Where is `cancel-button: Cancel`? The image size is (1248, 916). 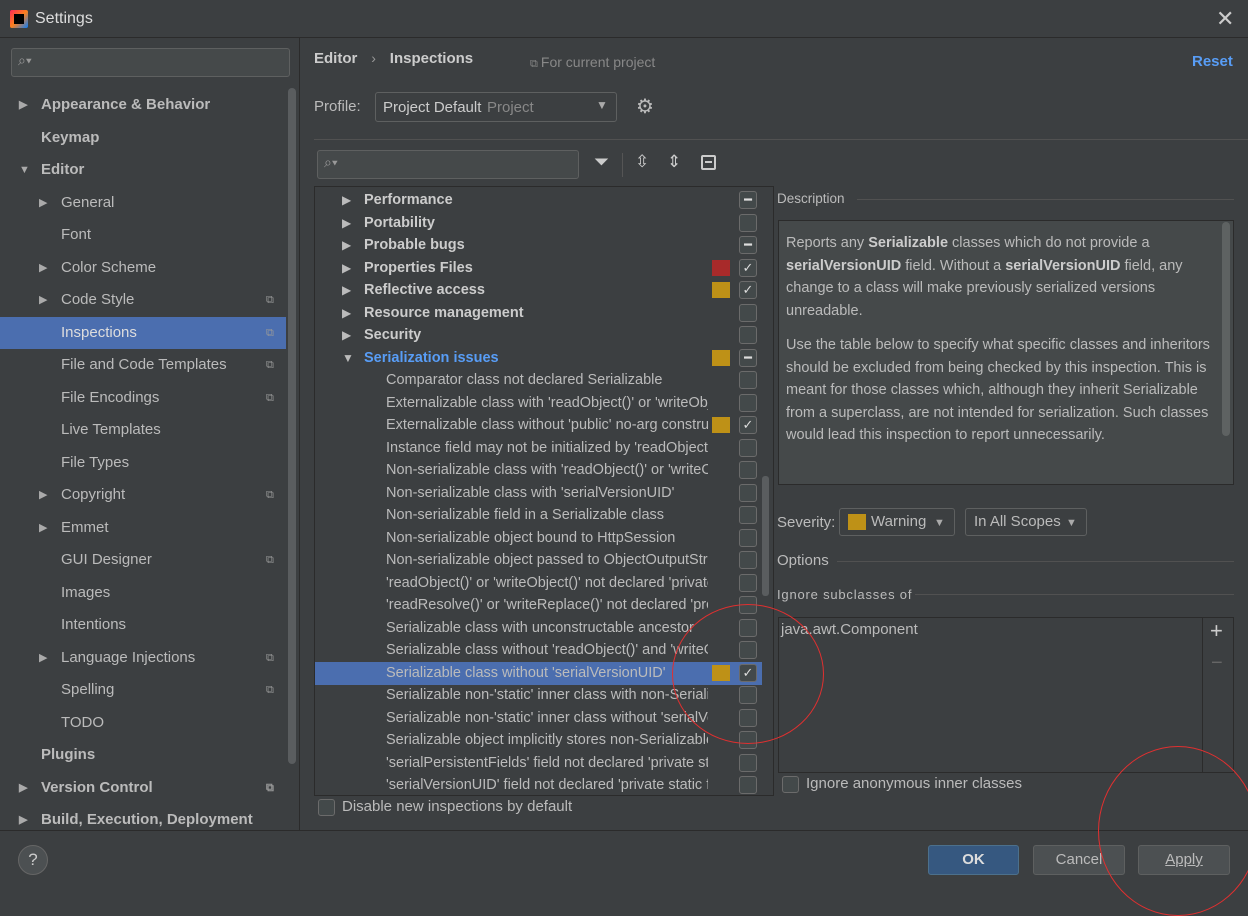
cancel-button: Cancel is located at coordinates (1079, 860).